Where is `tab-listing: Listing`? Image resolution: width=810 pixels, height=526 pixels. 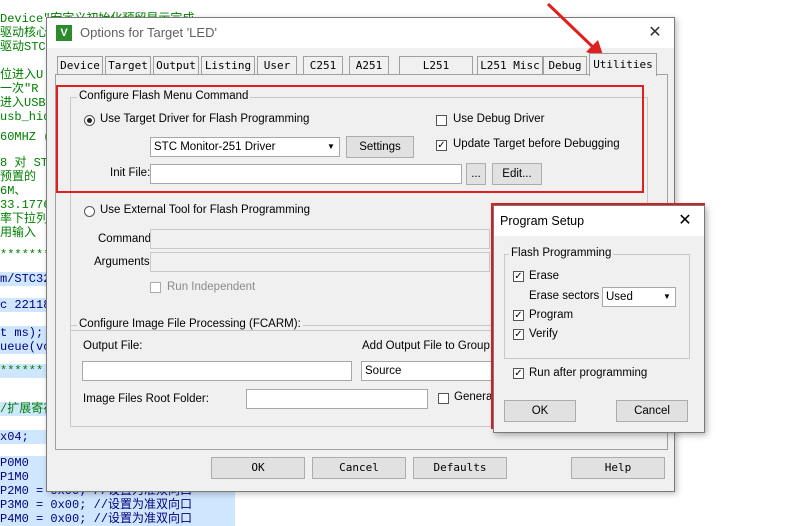 tab-listing: Listing is located at coordinates (228, 65).